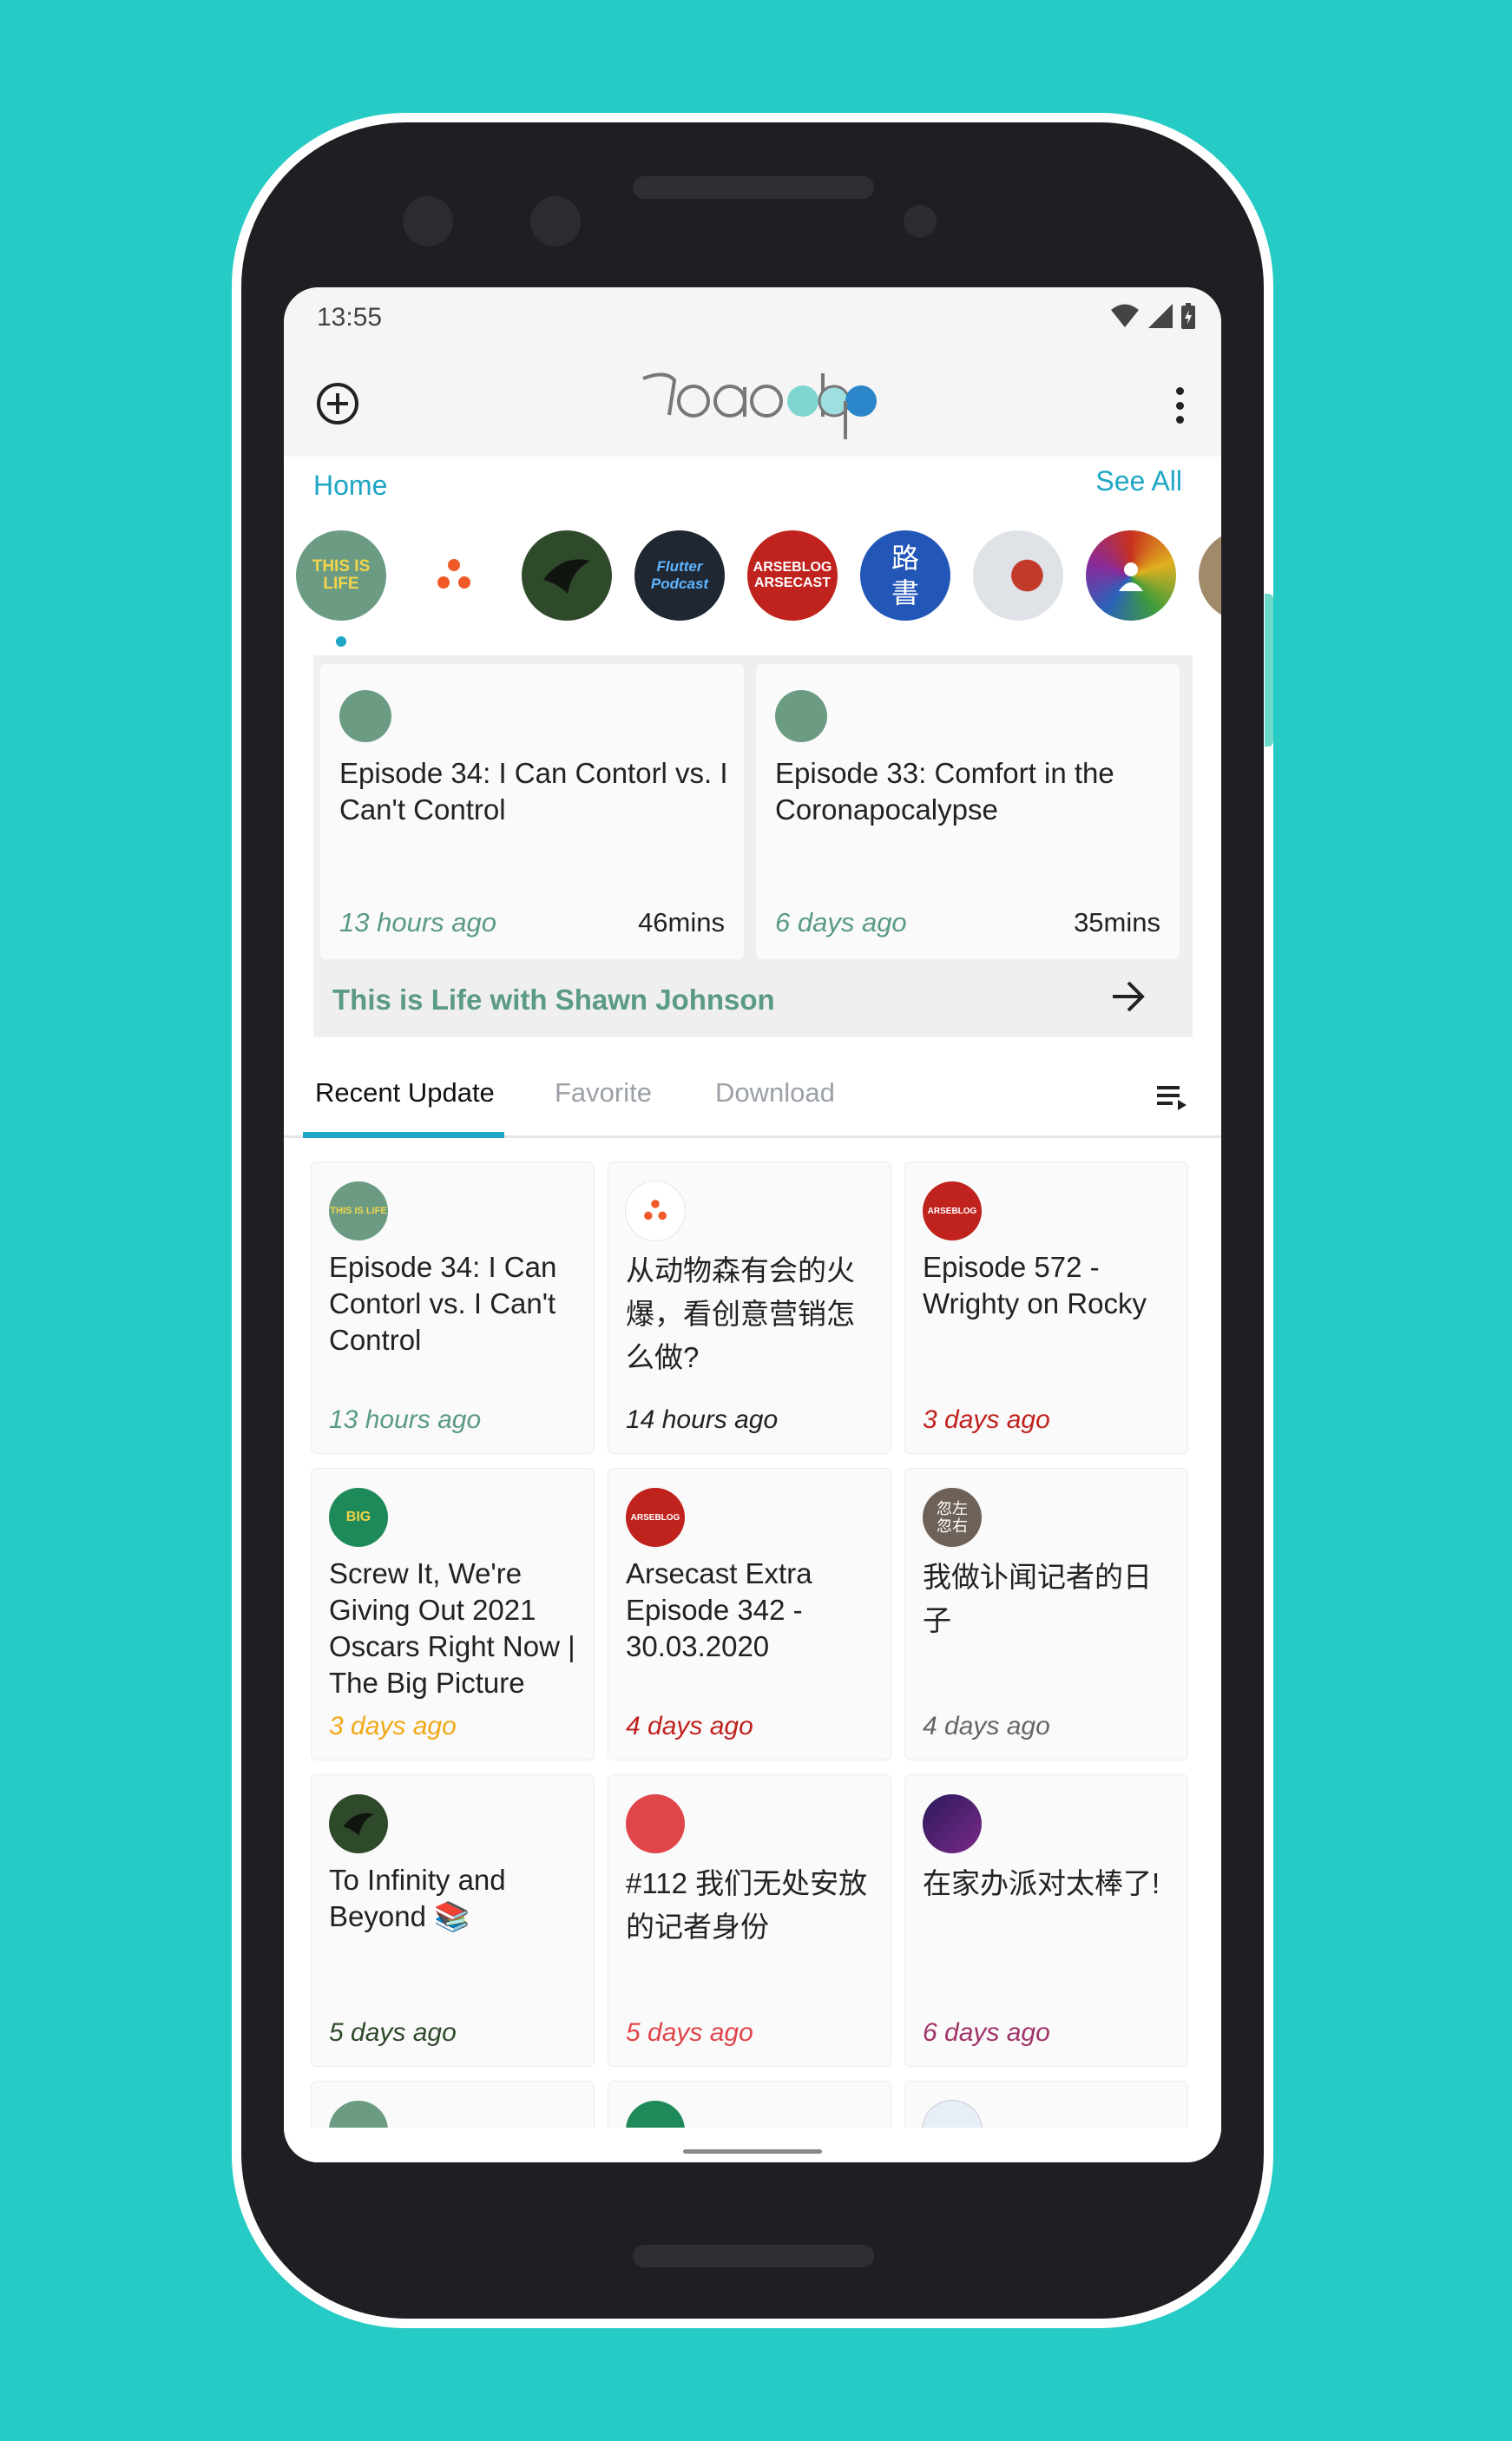 The image size is (1512, 2441). What do you see at coordinates (1018, 575) in the screenshot?
I see `avatar-portrait` at bounding box center [1018, 575].